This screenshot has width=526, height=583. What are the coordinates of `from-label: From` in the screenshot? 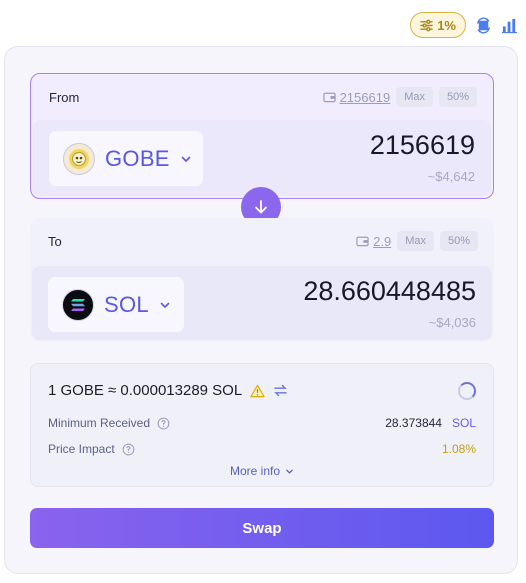 It's located at (64, 97).